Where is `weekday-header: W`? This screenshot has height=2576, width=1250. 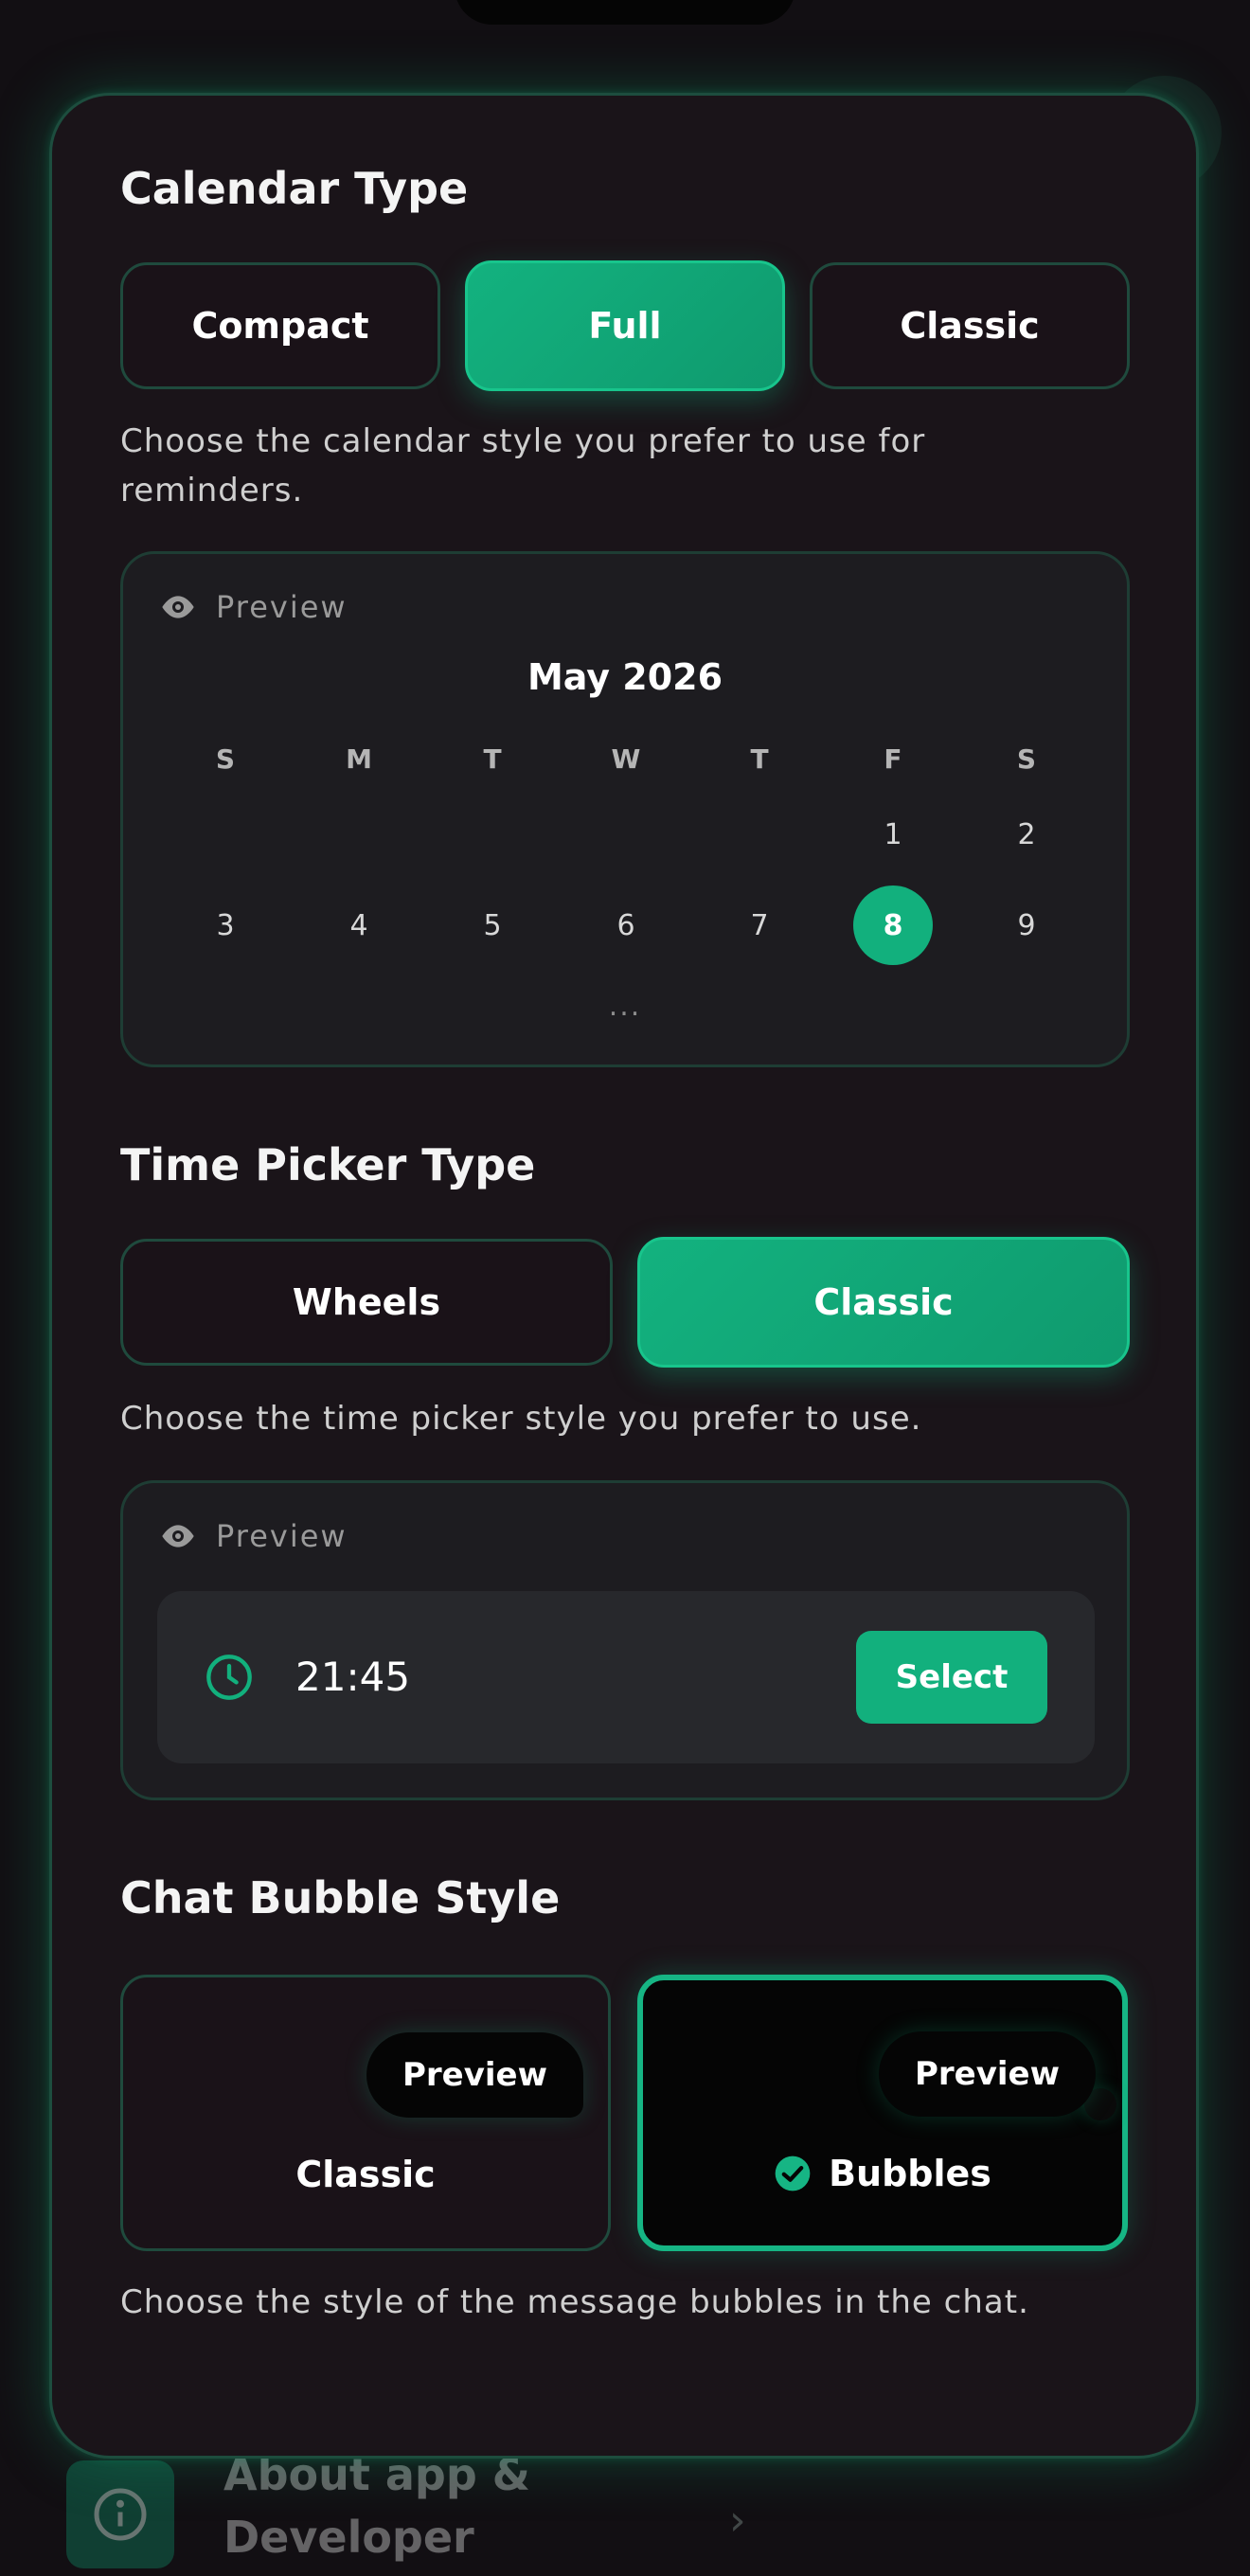
weekday-header: W is located at coordinates (626, 758).